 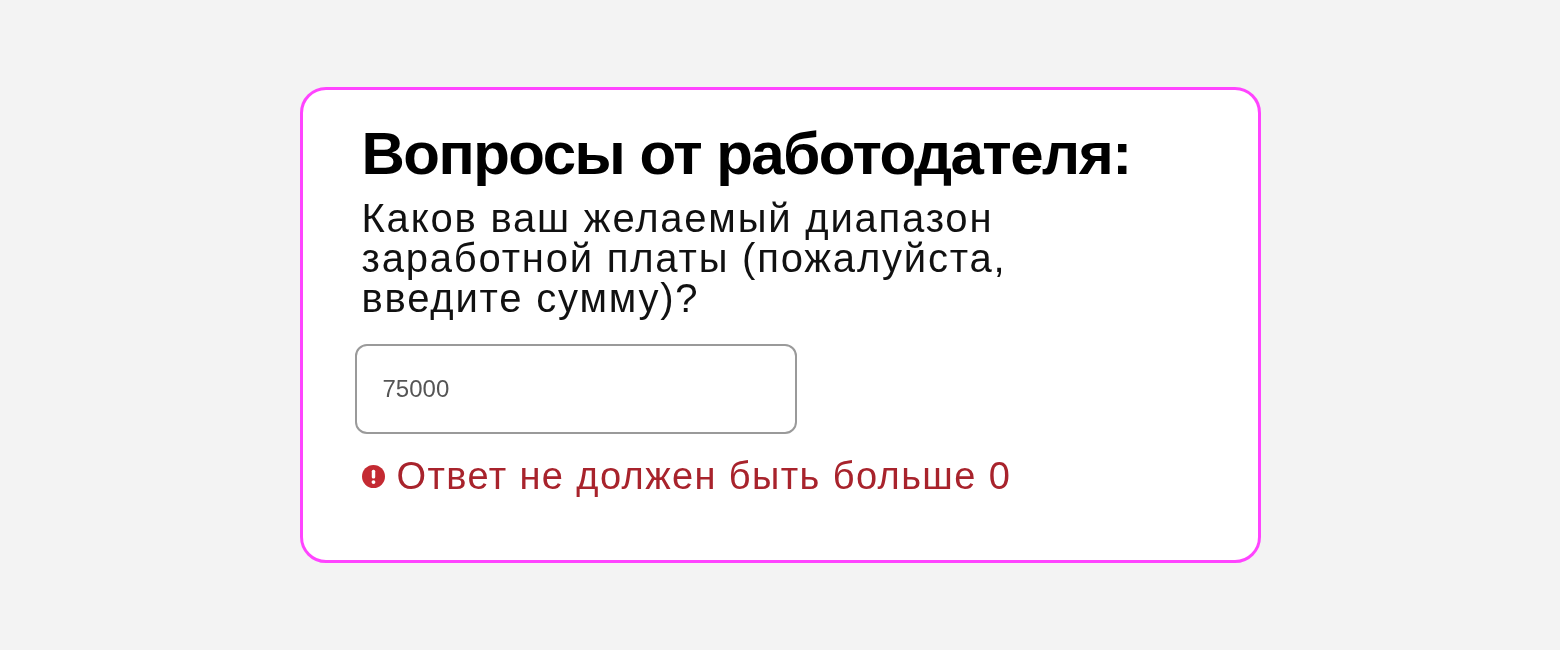 What do you see at coordinates (704, 476) in the screenshot?
I see `error-message: Ответ не должен быть больше 0` at bounding box center [704, 476].